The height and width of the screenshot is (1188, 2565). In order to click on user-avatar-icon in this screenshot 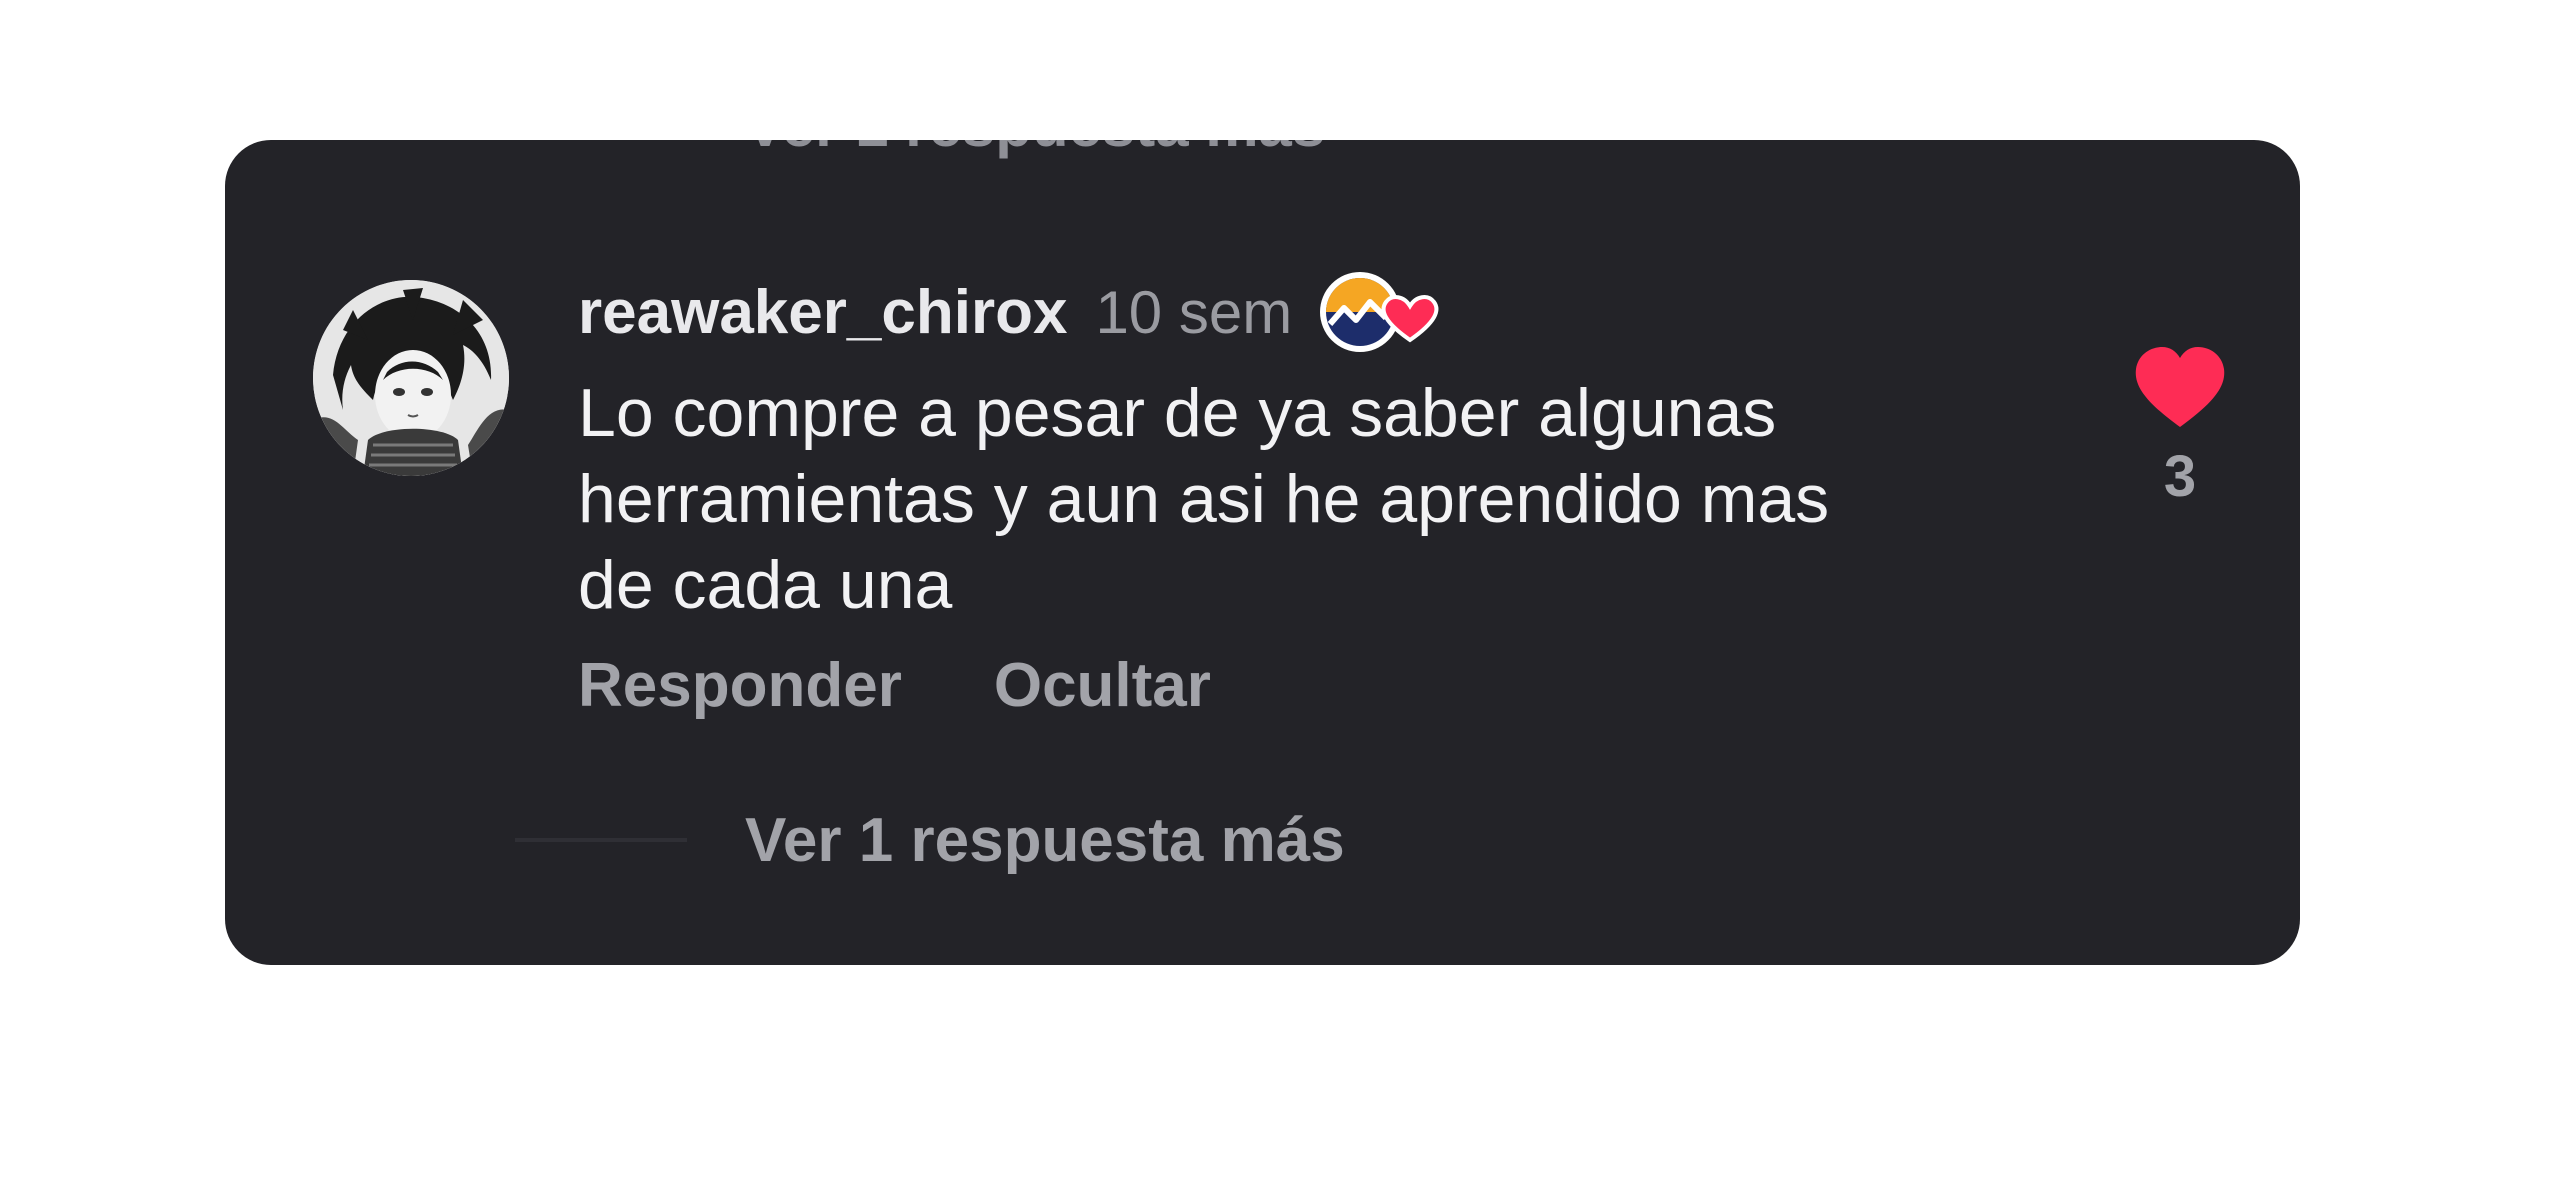, I will do `click(411, 378)`.